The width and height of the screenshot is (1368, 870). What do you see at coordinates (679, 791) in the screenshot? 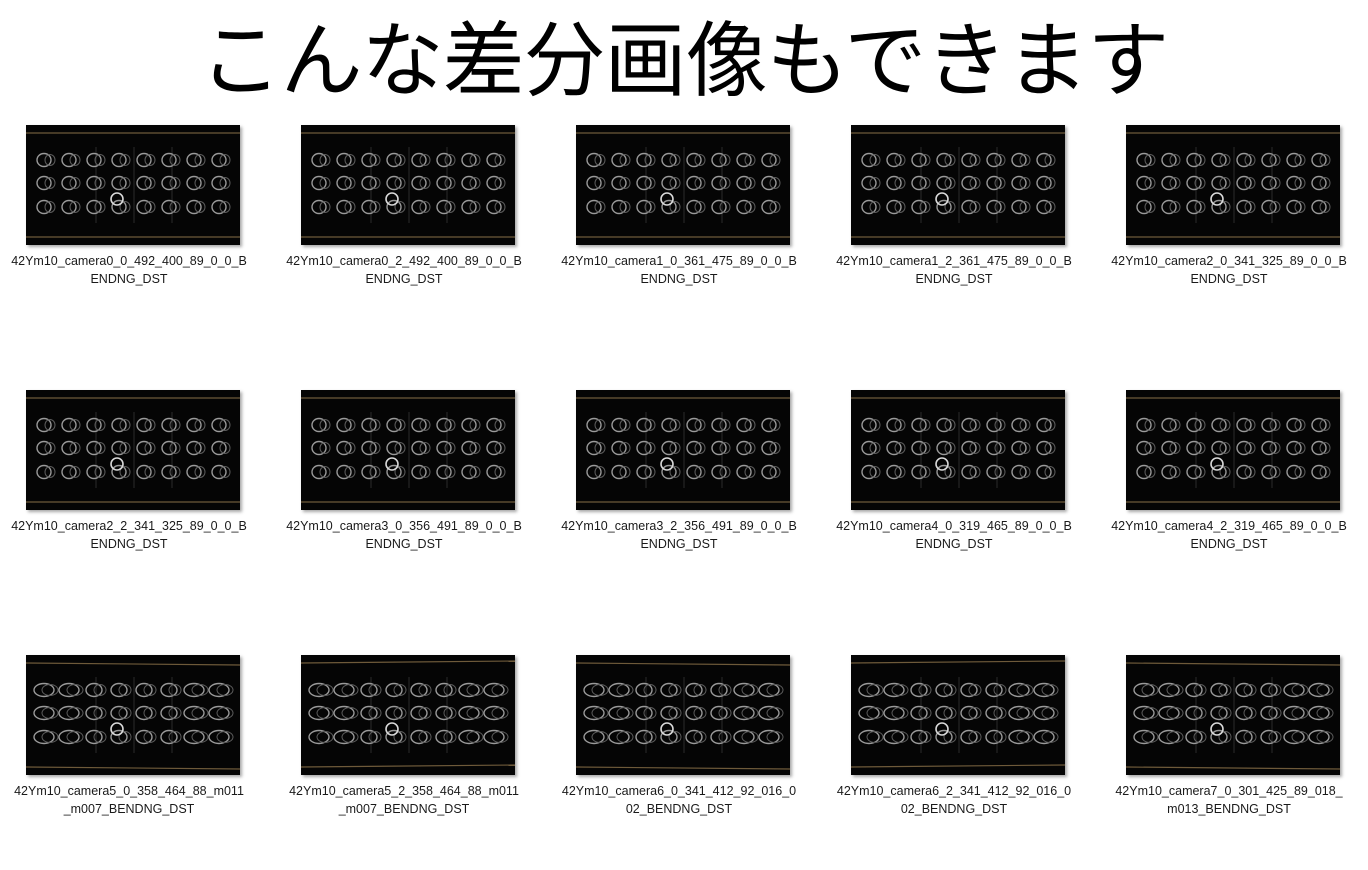
I see `file-name-line1: 42Ym10_camera6_0_341_412_92_016_0` at bounding box center [679, 791].